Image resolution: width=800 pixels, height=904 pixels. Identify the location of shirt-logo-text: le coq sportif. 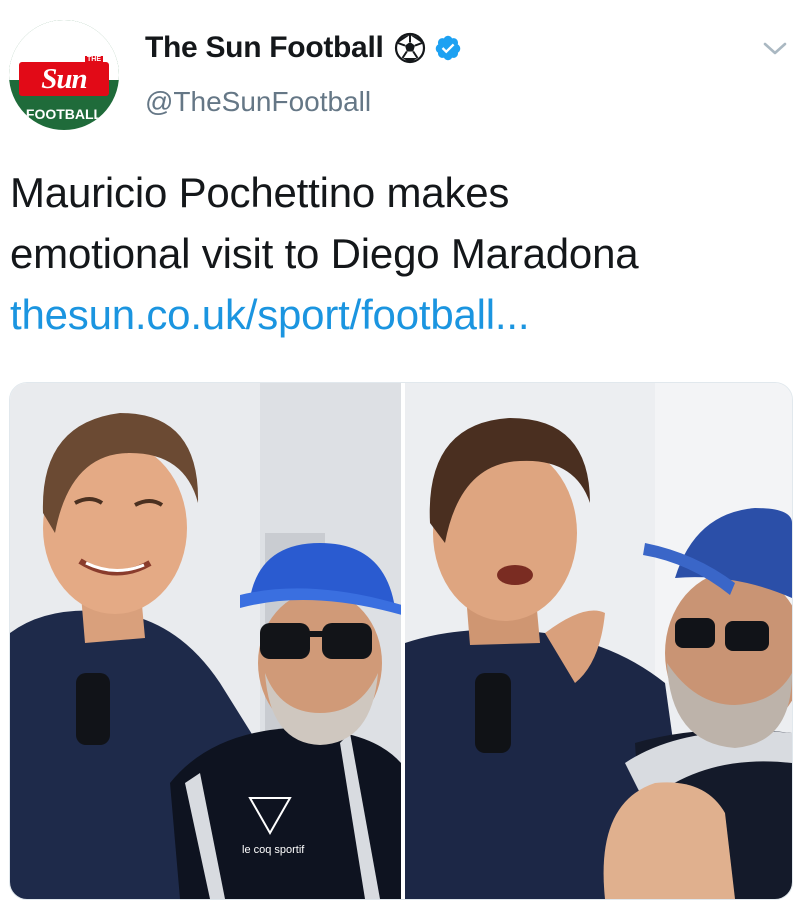
(273, 850).